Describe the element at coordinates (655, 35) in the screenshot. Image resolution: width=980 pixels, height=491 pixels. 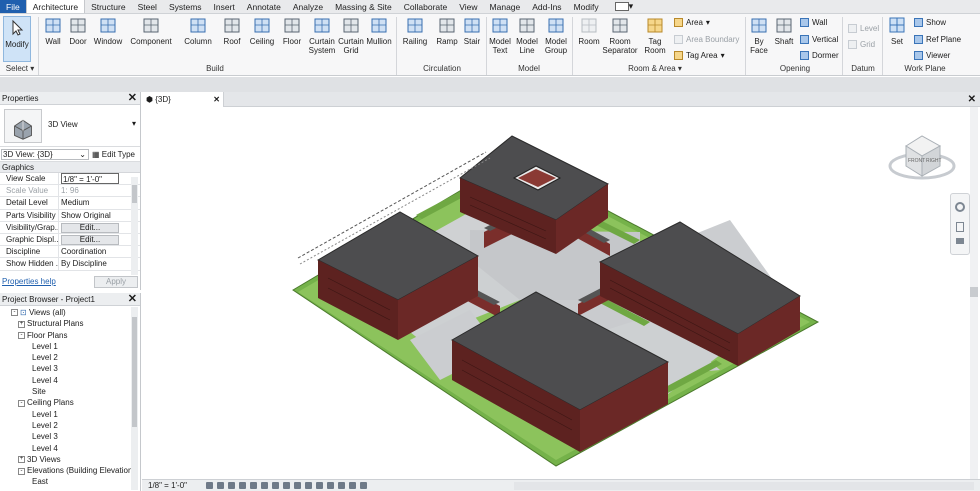
I see `tag-room-button: Tag Room` at that location.